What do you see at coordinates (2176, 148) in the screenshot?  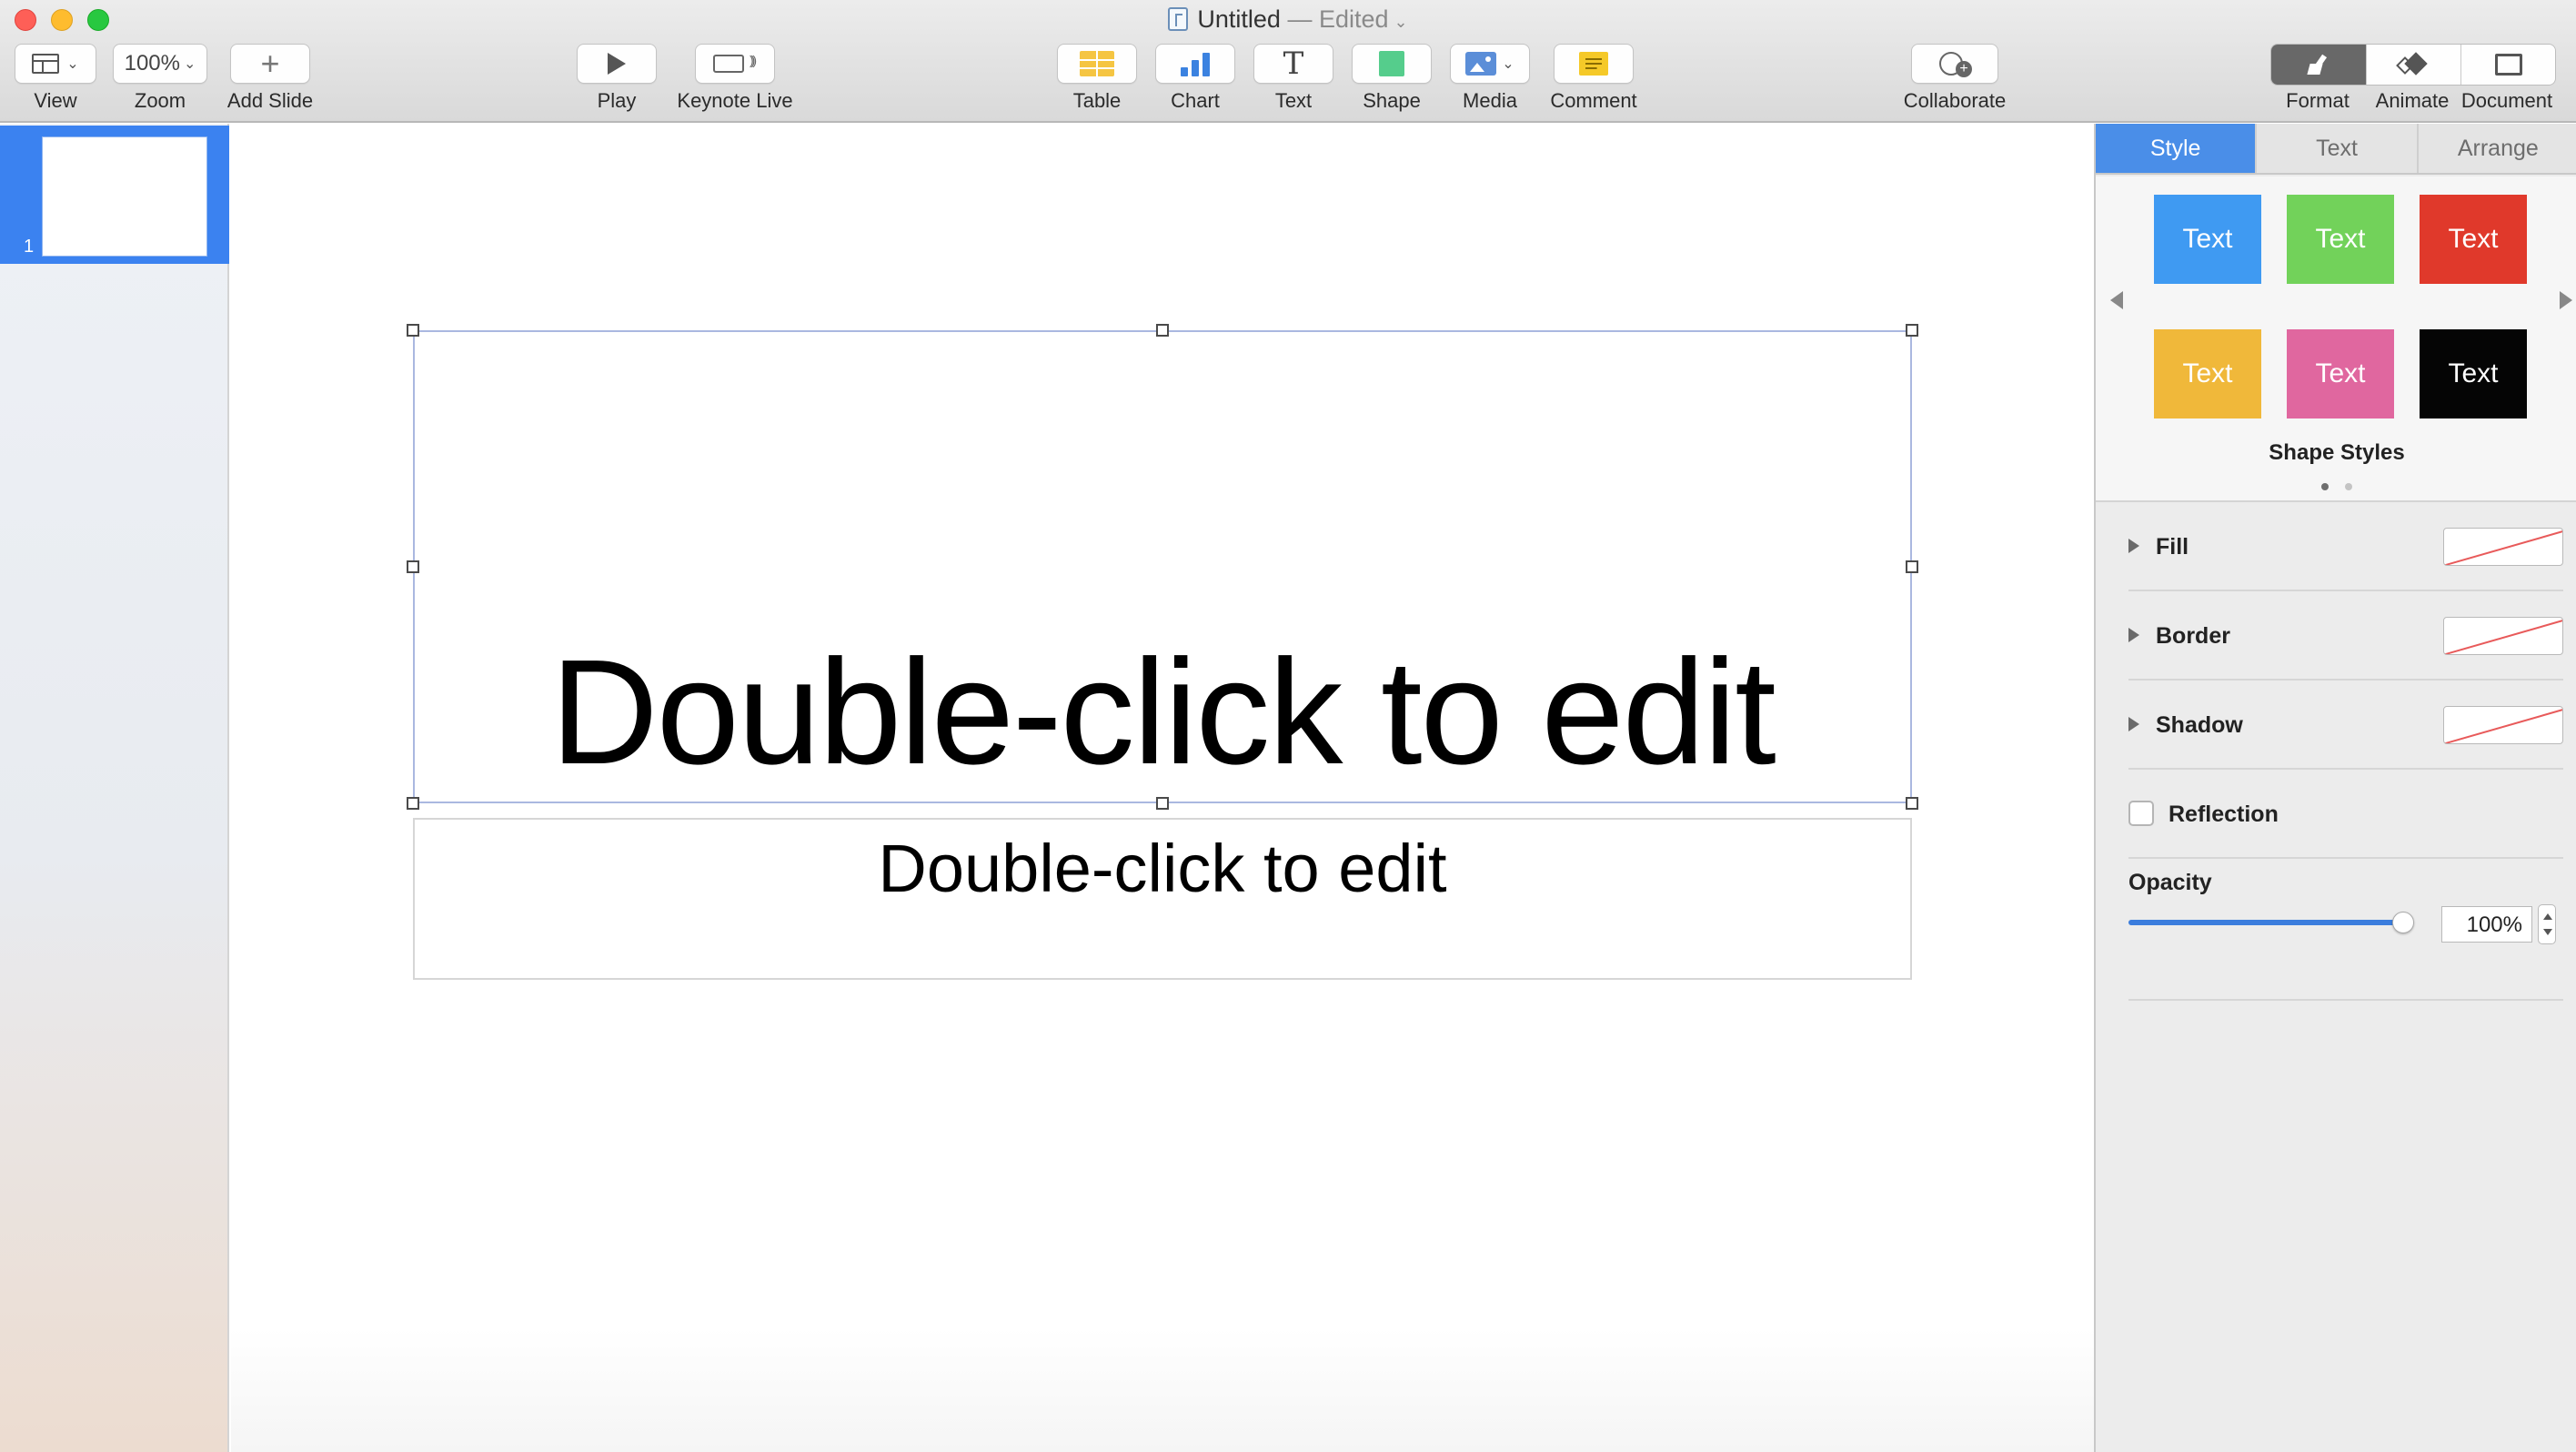 I see `tab-style: Style` at bounding box center [2176, 148].